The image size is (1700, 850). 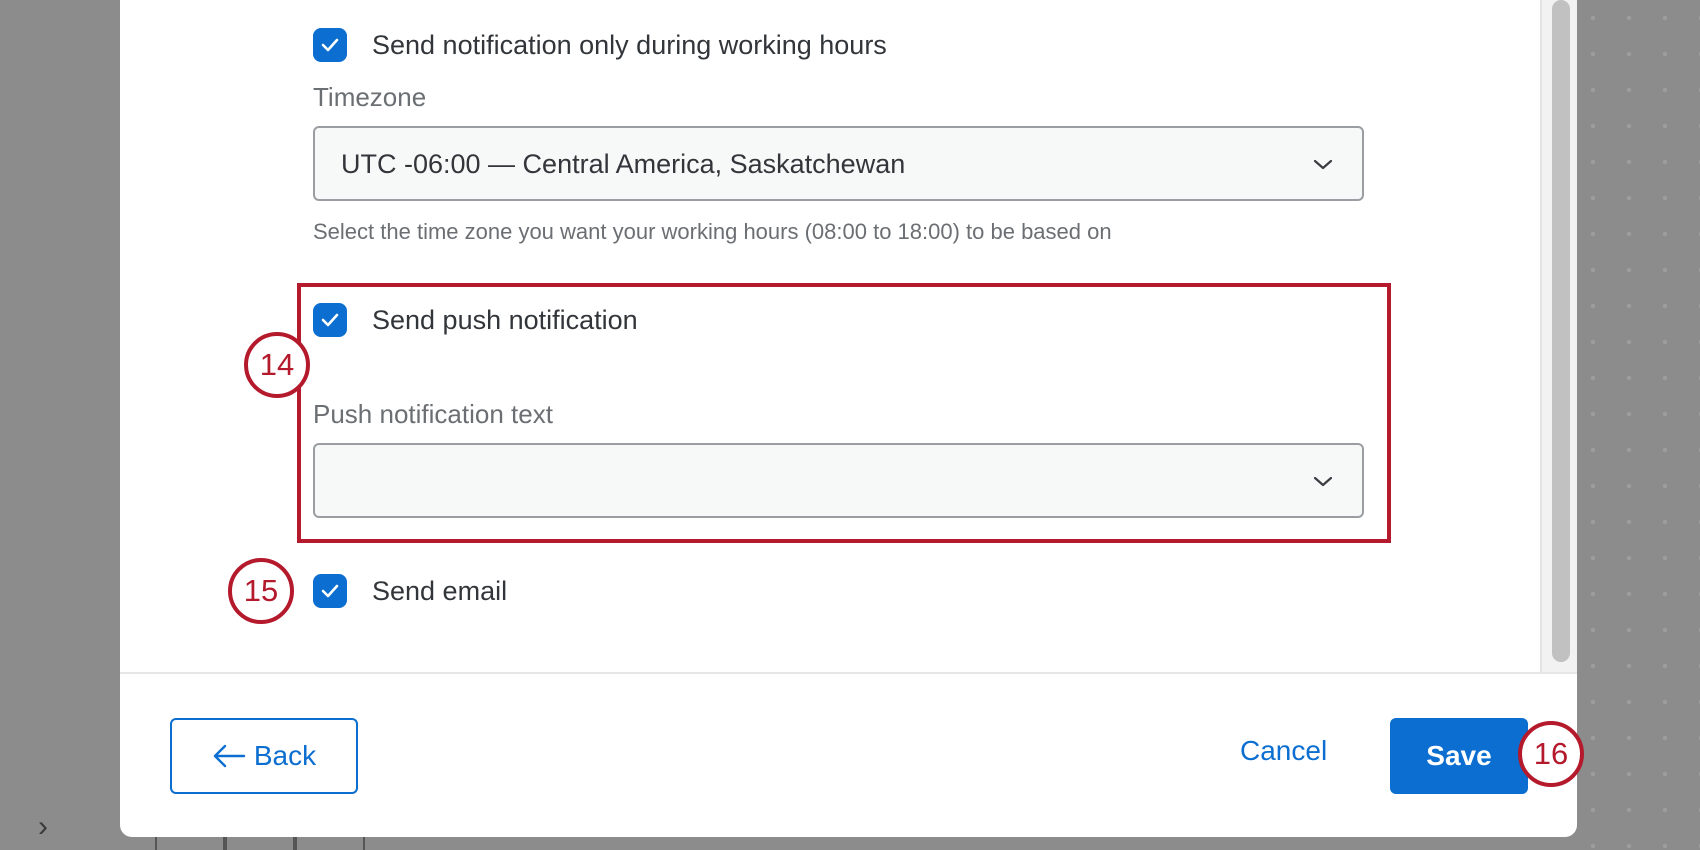 I want to click on chevron-right-icon: ›, so click(x=43, y=827).